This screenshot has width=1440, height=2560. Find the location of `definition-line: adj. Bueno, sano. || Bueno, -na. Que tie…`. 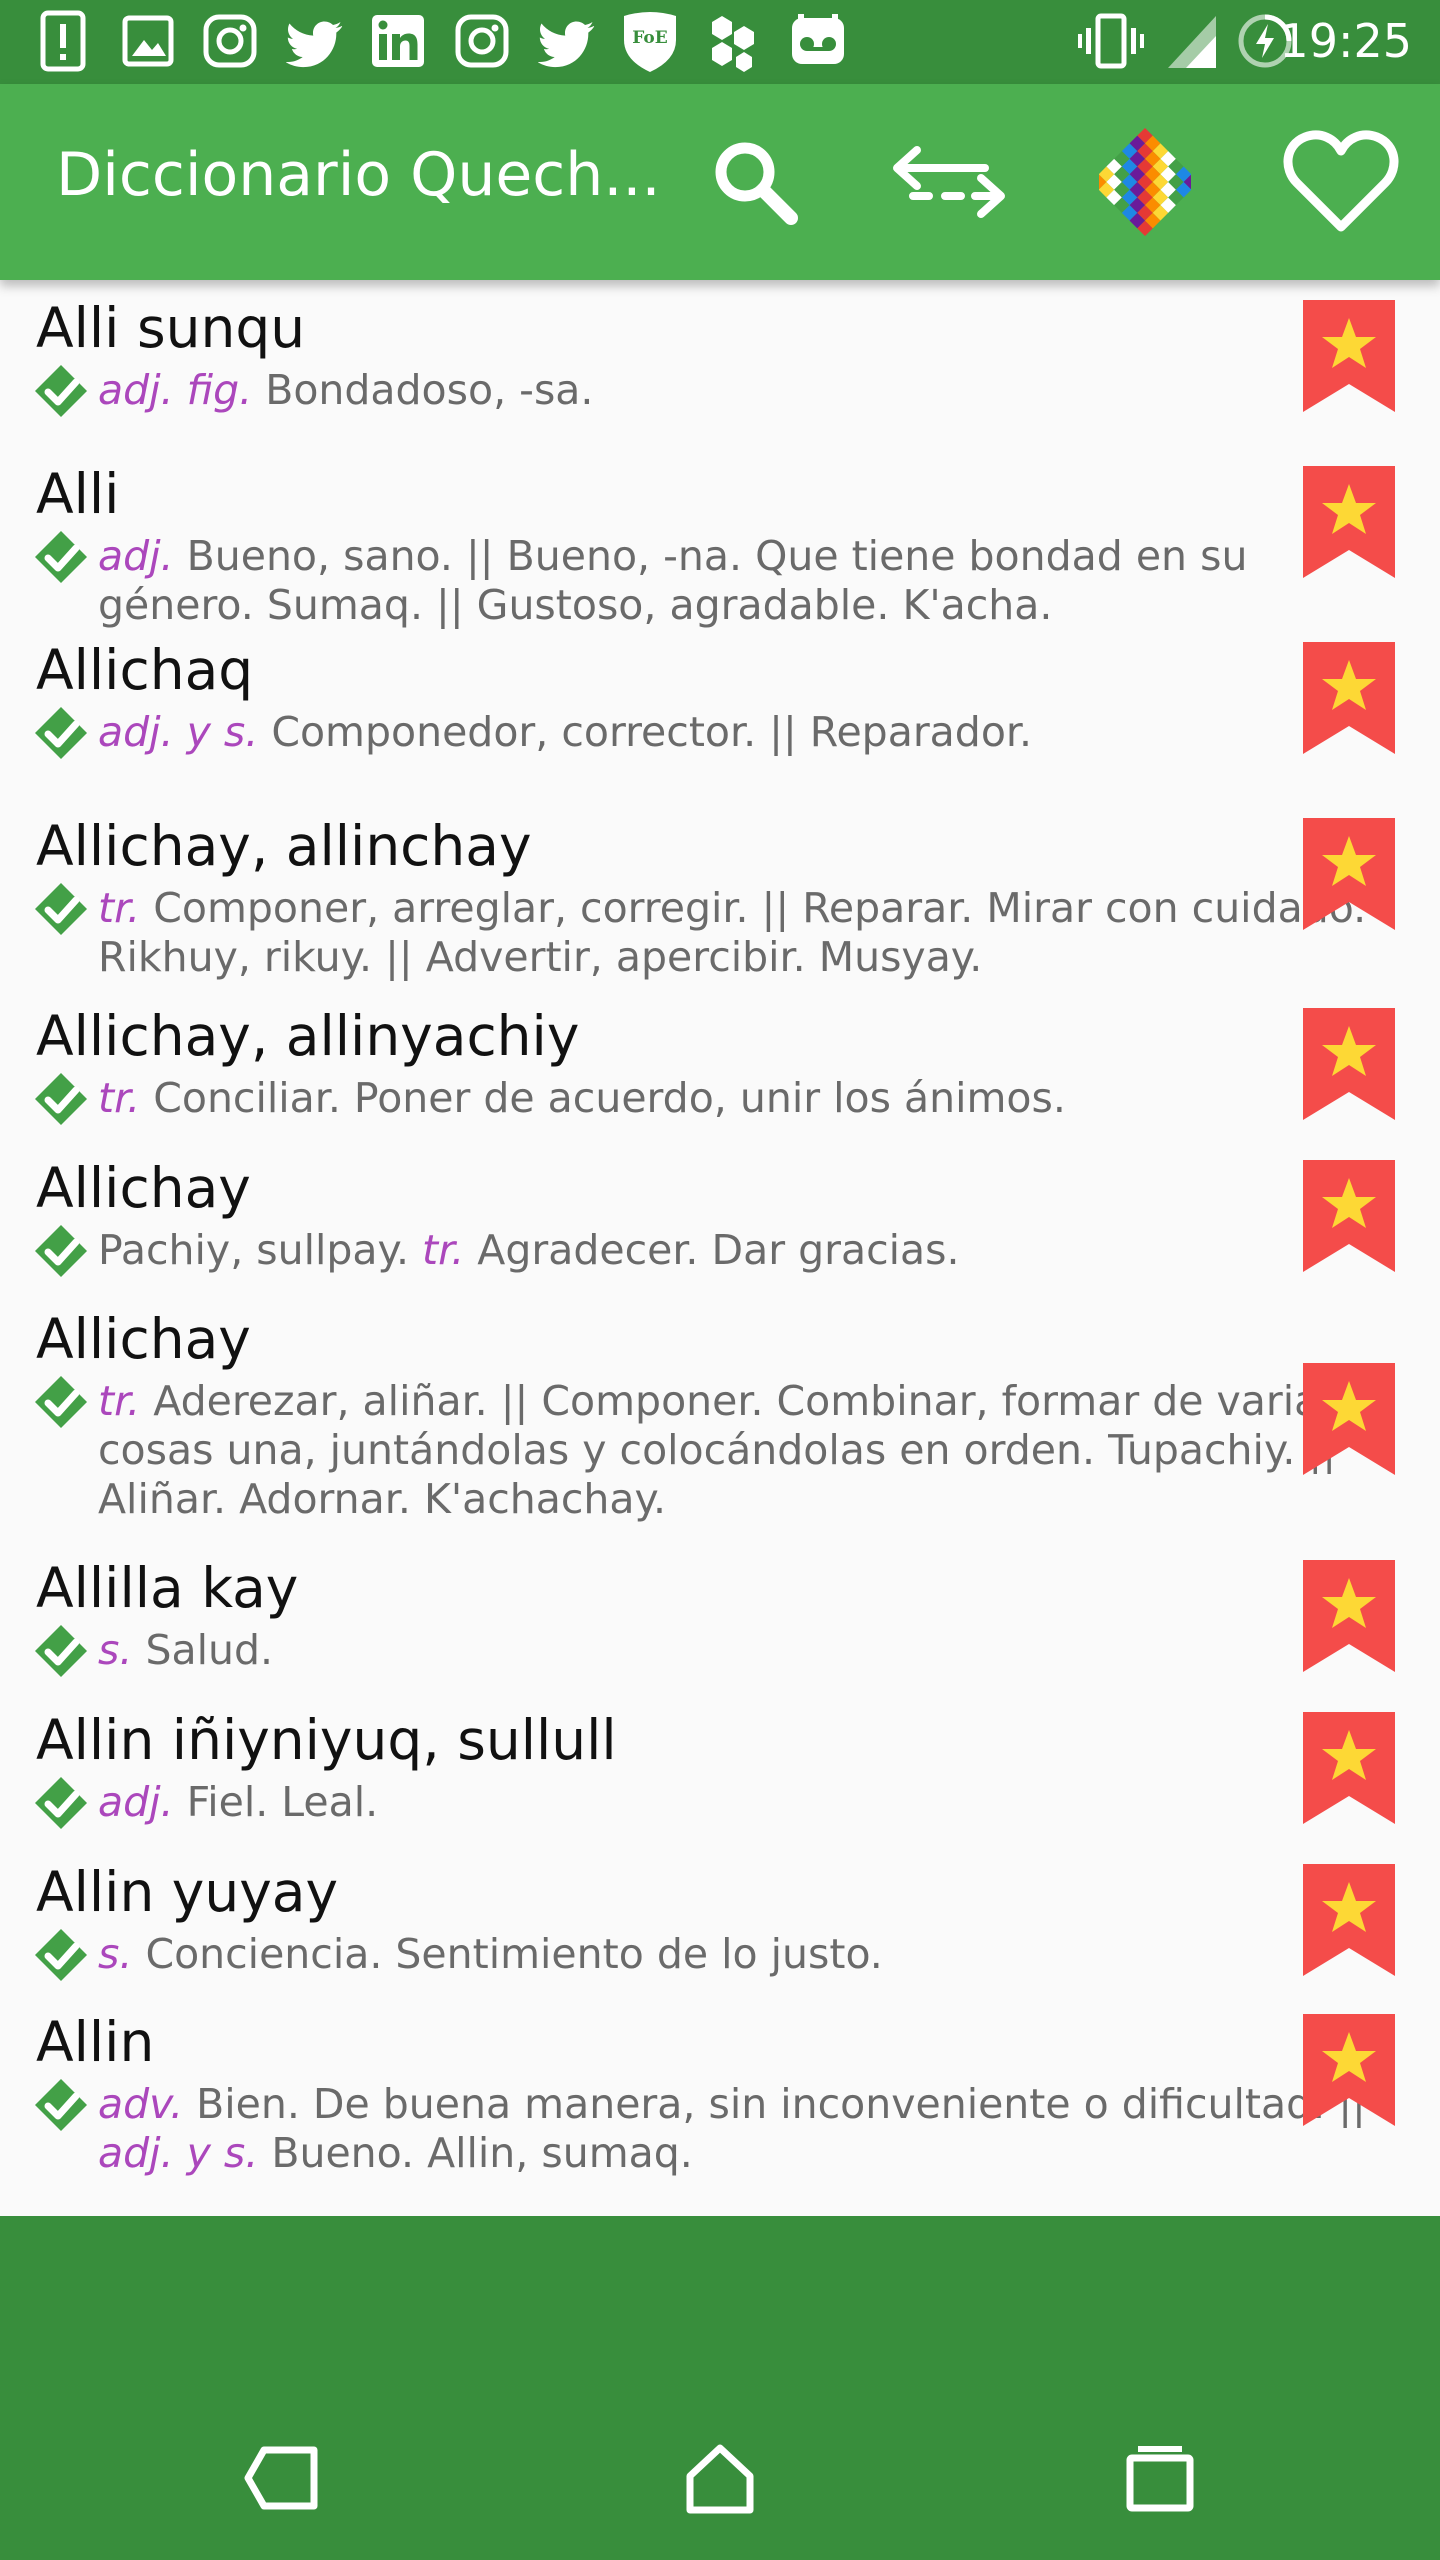

definition-line: adj. Bueno, sano. || Bueno, -na. Que tie… is located at coordinates (698, 556).